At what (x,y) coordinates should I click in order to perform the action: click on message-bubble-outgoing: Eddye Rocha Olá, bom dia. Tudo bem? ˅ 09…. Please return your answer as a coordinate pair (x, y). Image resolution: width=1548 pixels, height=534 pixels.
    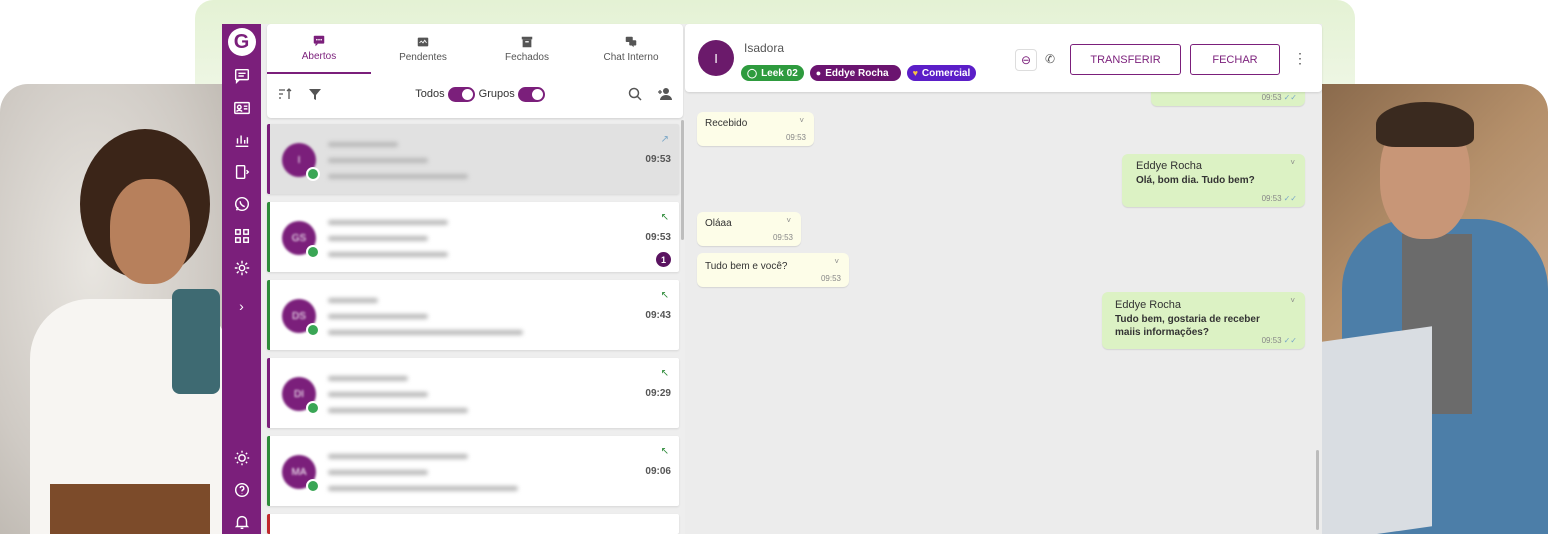
    Looking at the image, I should click on (1213, 180).